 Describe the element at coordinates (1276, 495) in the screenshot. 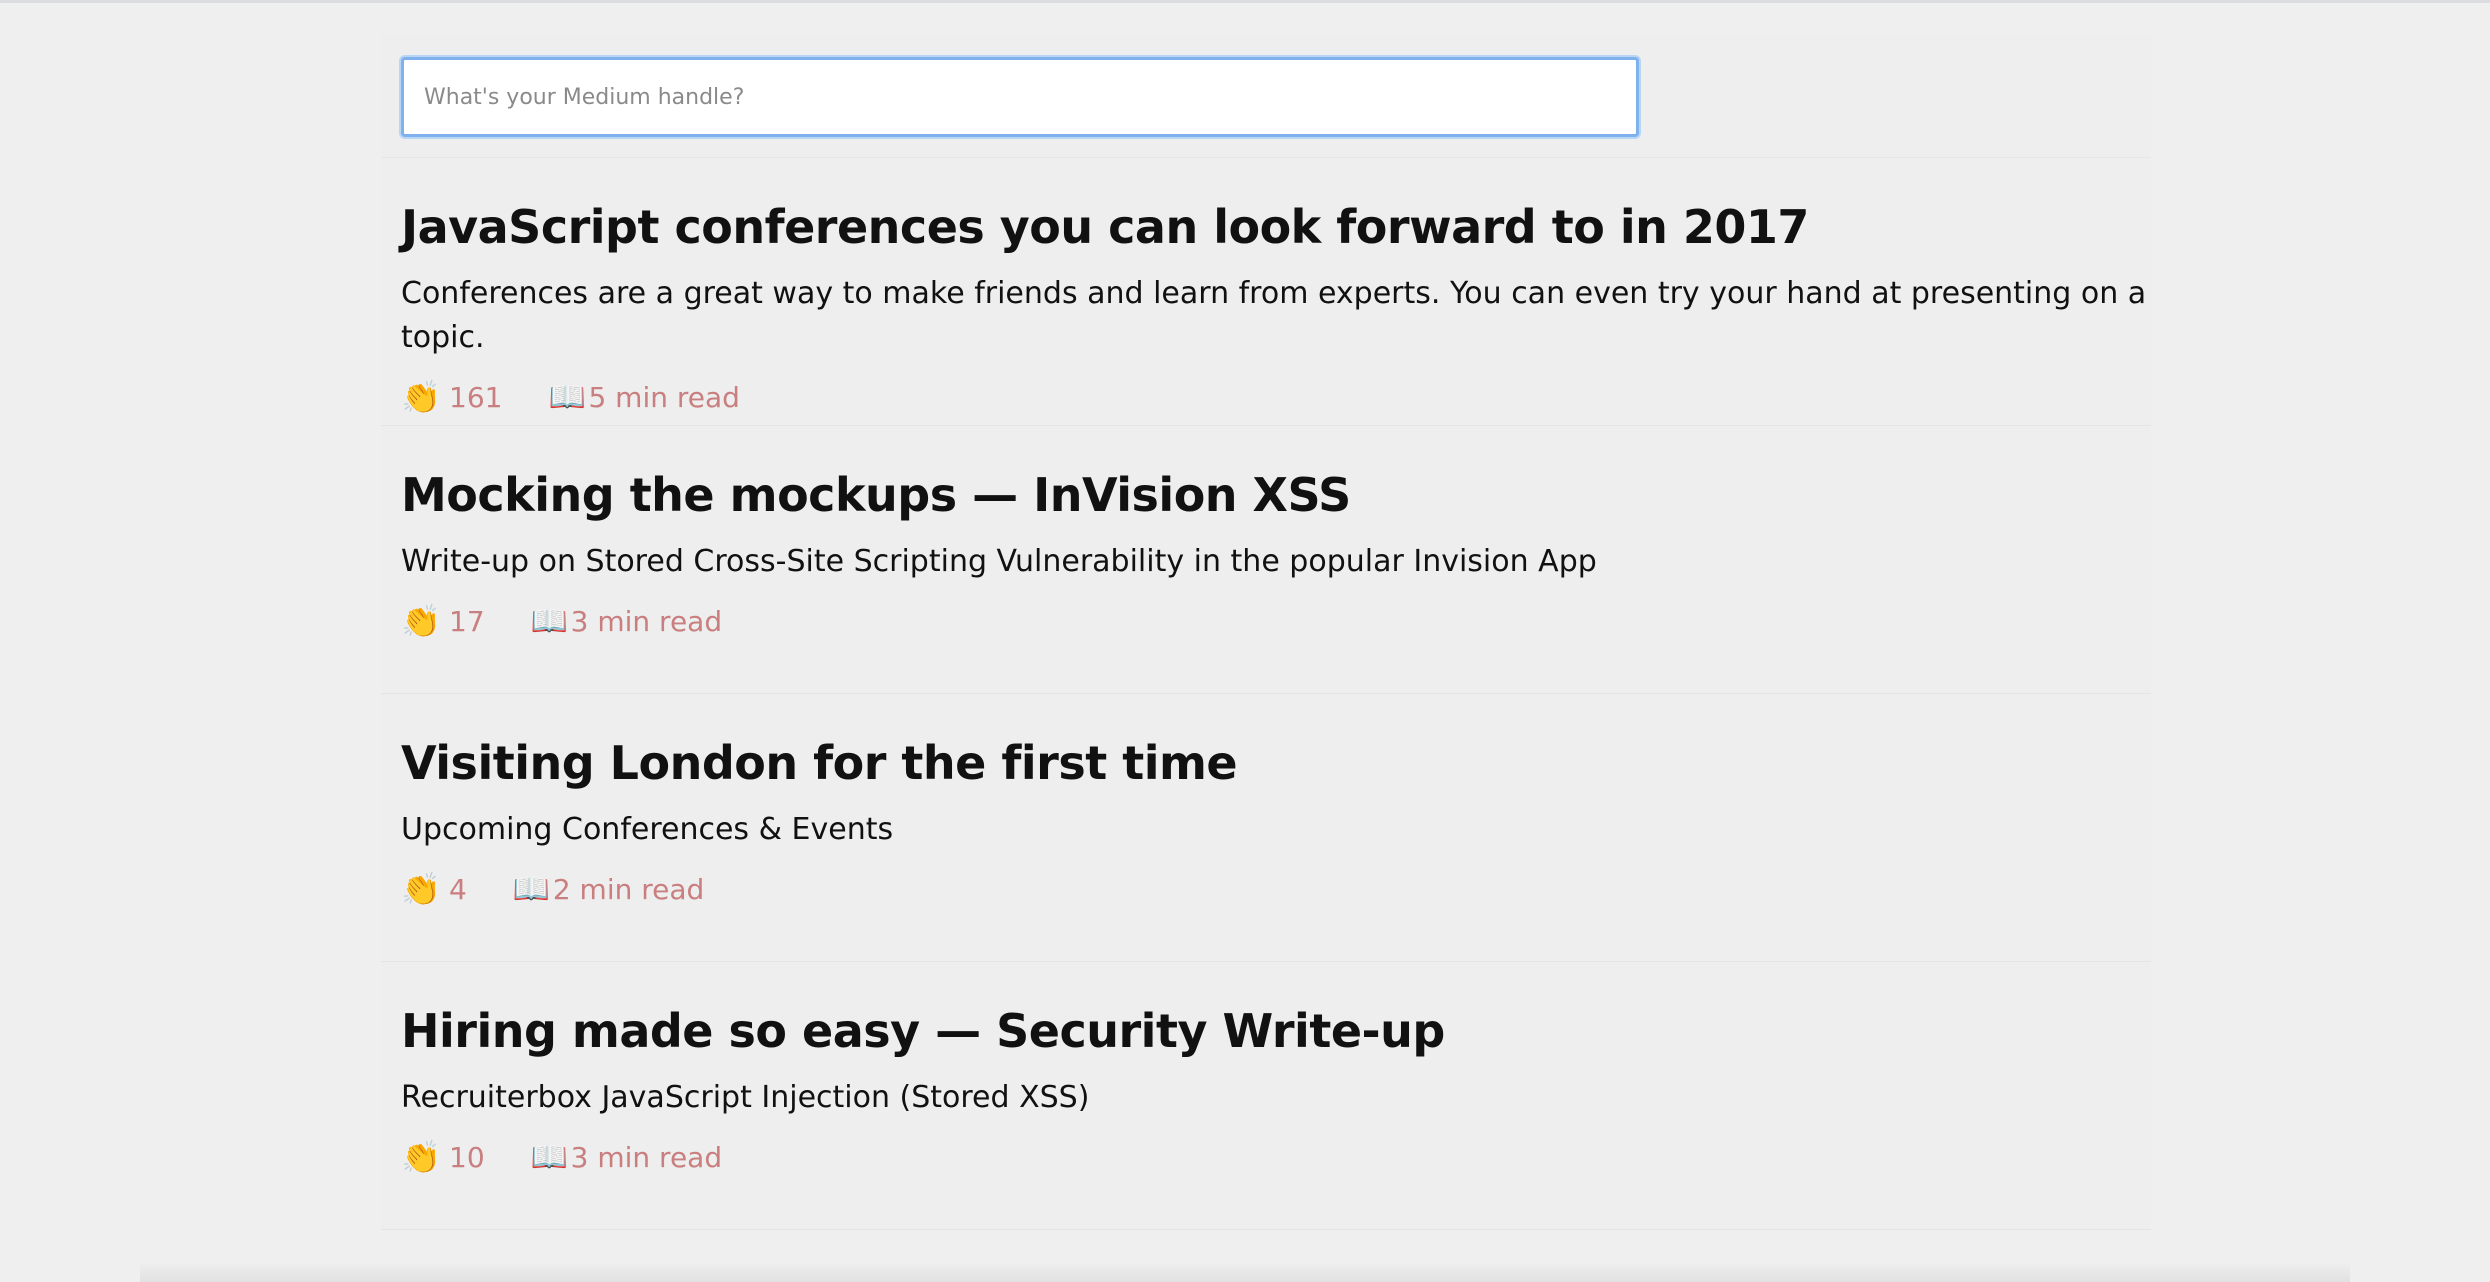

I see `post-title: Mocking the mockups — InVision XSS` at that location.